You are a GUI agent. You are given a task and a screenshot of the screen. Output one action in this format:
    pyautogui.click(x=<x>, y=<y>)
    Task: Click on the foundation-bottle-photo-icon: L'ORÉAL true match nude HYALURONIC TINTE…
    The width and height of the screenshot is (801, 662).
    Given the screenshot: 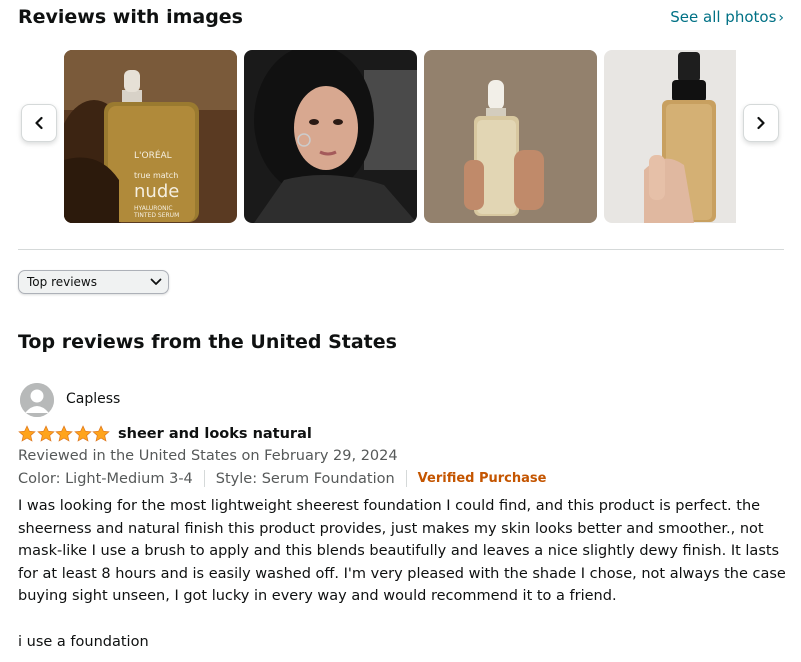 What is the action you would take?
    pyautogui.click(x=150, y=136)
    